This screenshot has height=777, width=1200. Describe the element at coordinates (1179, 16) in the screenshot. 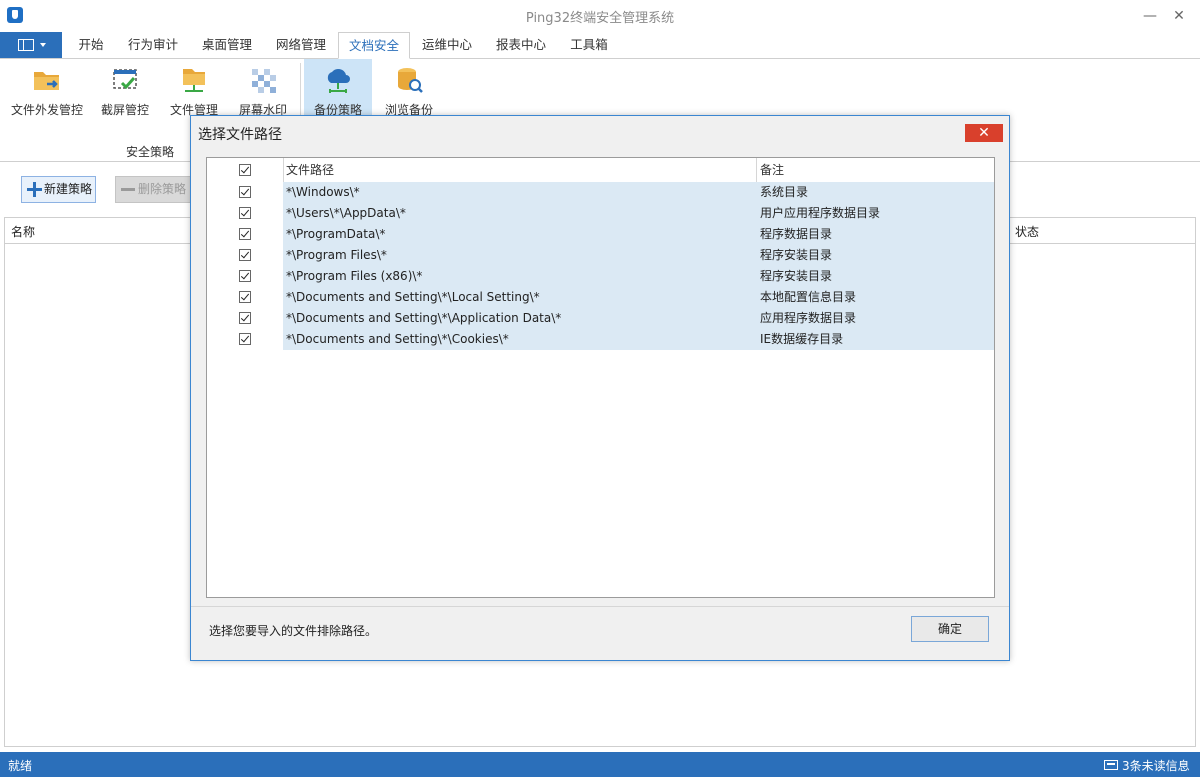

I see `close-window-button: ✕` at that location.